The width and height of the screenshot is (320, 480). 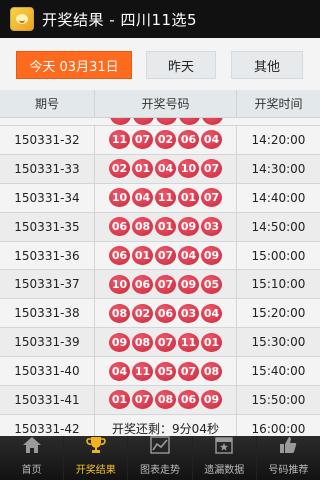 What do you see at coordinates (47, 400) in the screenshot?
I see `issue-cell: 150331-41` at bounding box center [47, 400].